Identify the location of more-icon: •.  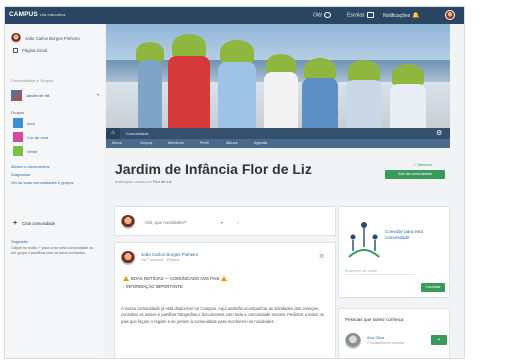
(237, 222).